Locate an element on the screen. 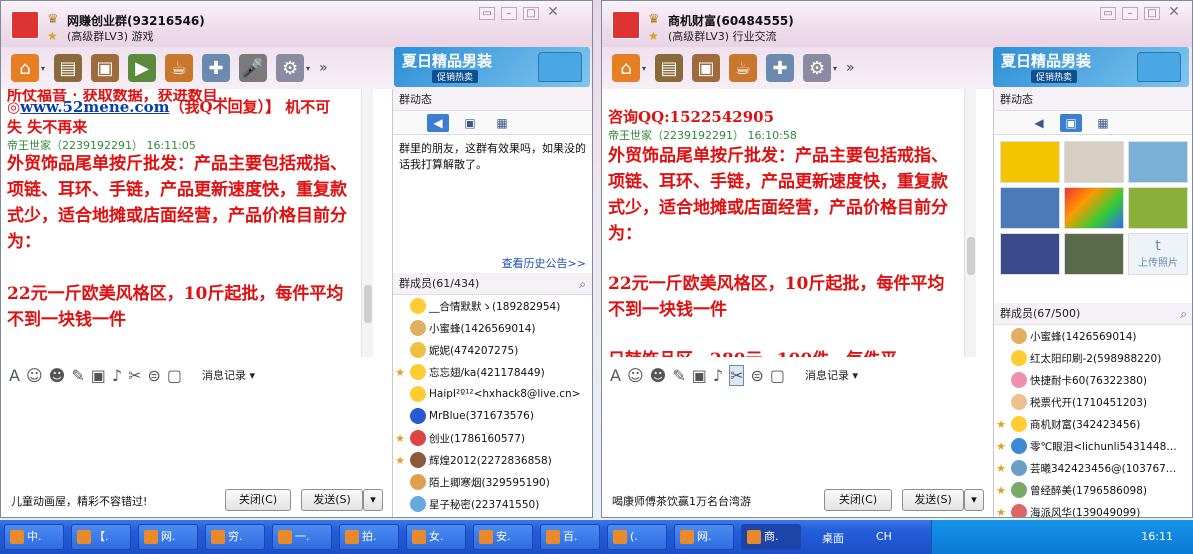  upload-photo-button: t 上传照片 is located at coordinates (1158, 254).